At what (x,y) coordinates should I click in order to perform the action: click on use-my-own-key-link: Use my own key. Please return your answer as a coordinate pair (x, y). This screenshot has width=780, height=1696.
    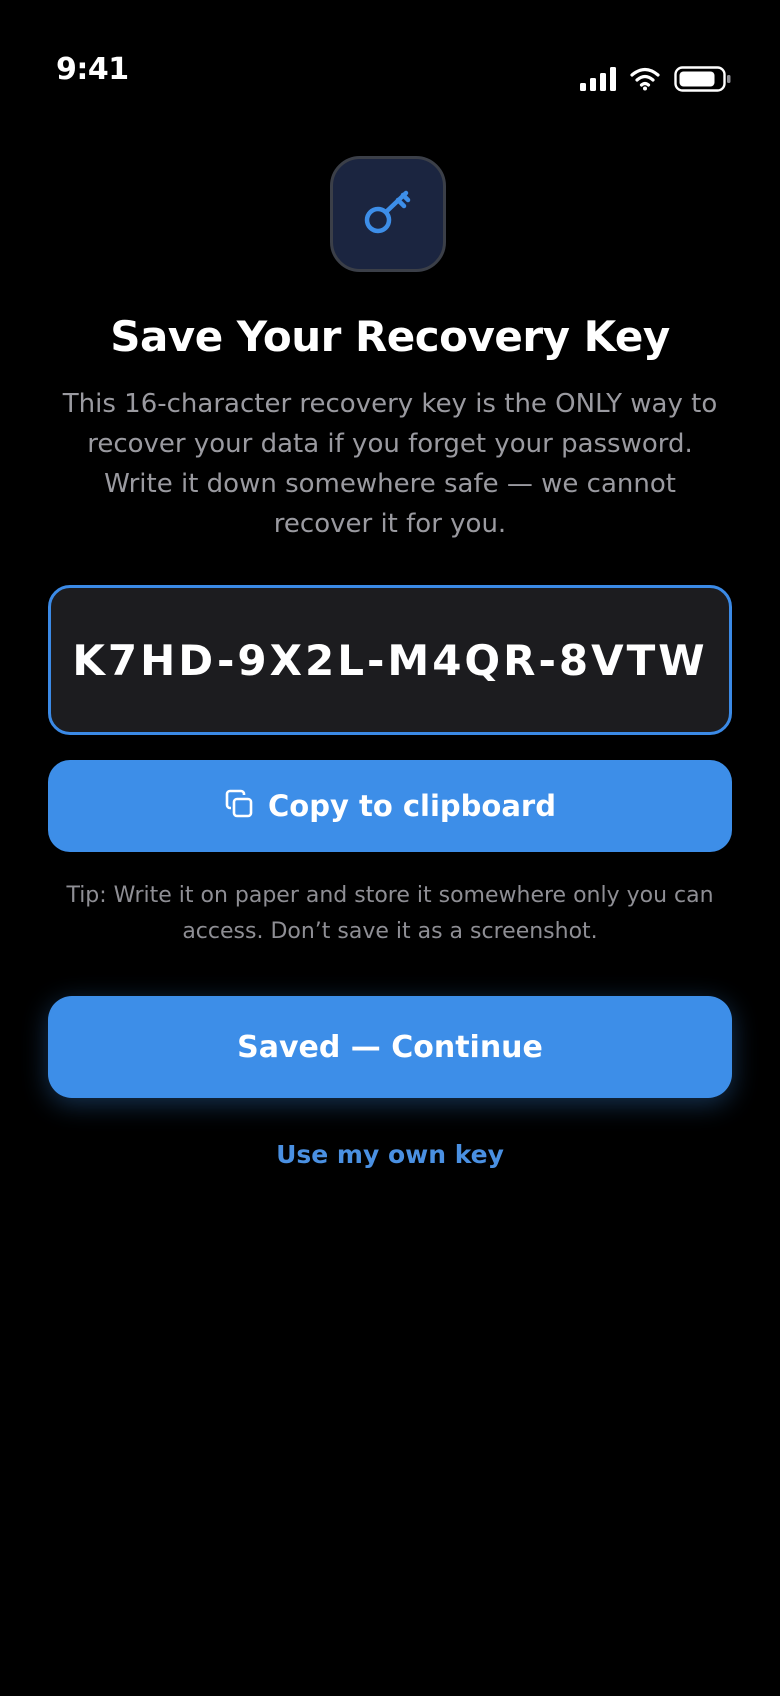
    Looking at the image, I should click on (390, 1154).